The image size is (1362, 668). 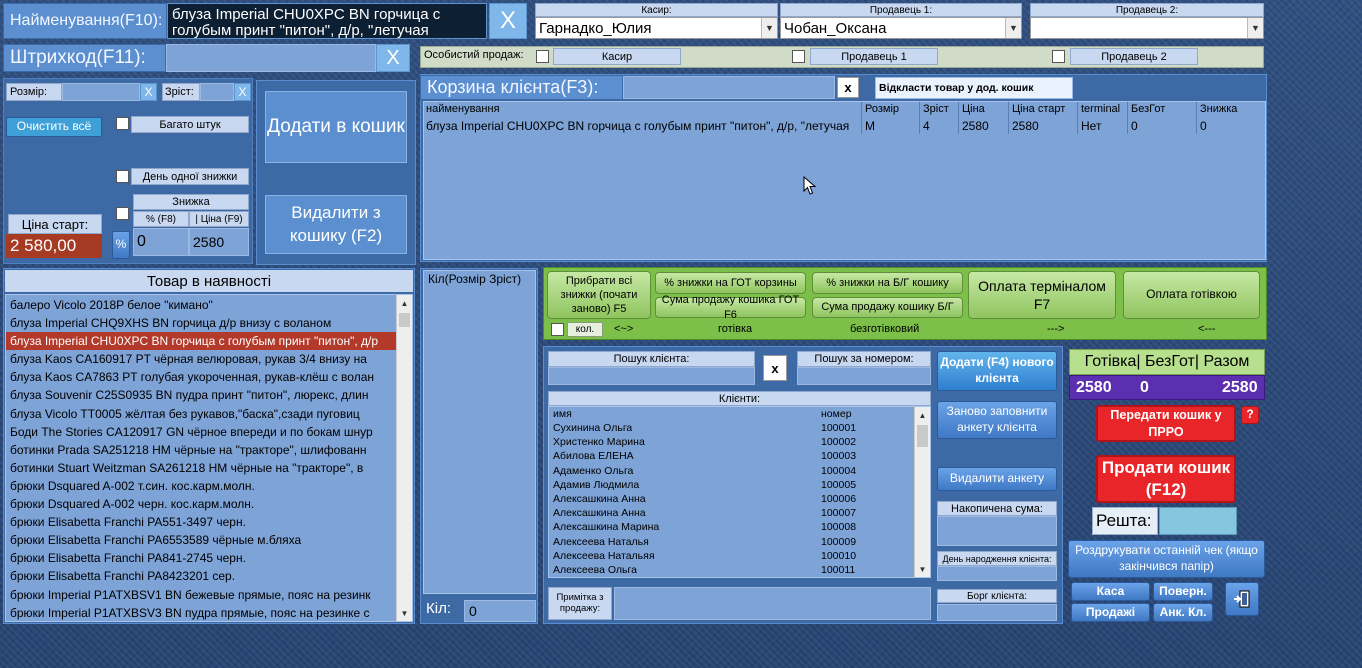 What do you see at coordinates (739, 442) in the screenshot?
I see `table-row: Христенко Марина 100002` at bounding box center [739, 442].